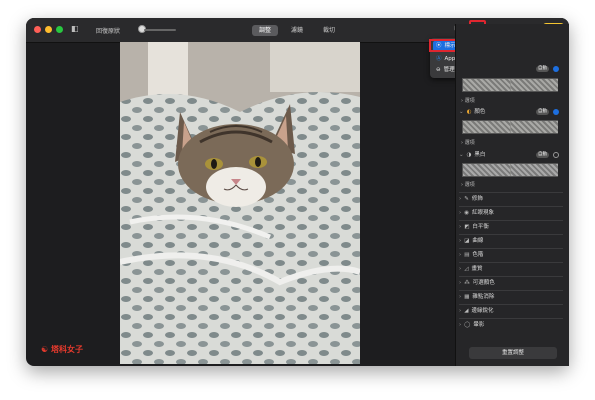  Describe the element at coordinates (510, 170) in the screenshot. I see `bw-thumbnail-strip` at that location.